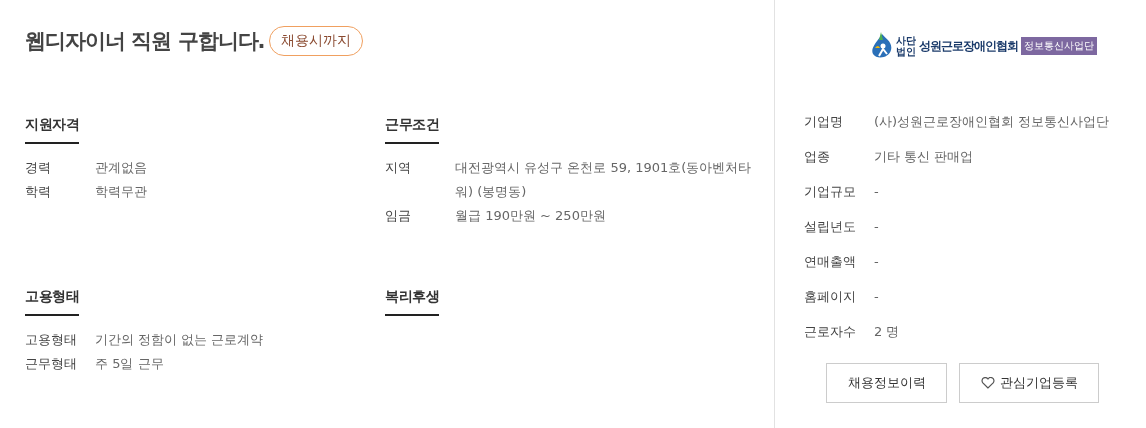 Image resolution: width=1146 pixels, height=428 pixels. What do you see at coordinates (886, 383) in the screenshot?
I see `history-button: 채용정보이력` at bounding box center [886, 383].